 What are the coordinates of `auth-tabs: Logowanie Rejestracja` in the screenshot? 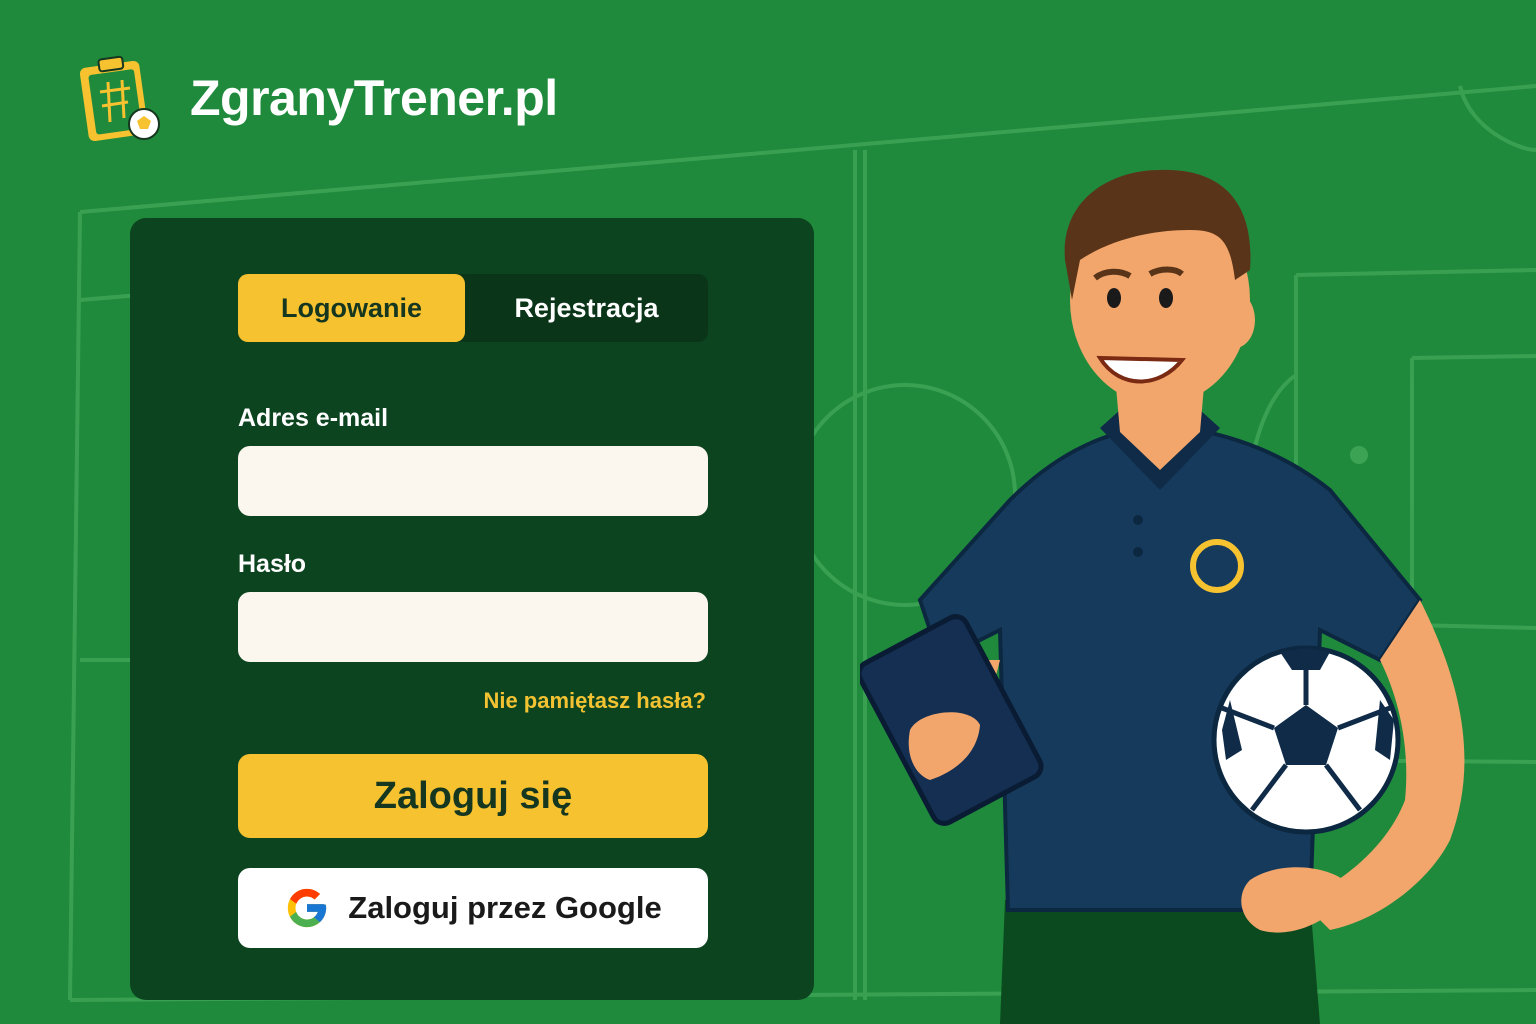 It's located at (473, 308).